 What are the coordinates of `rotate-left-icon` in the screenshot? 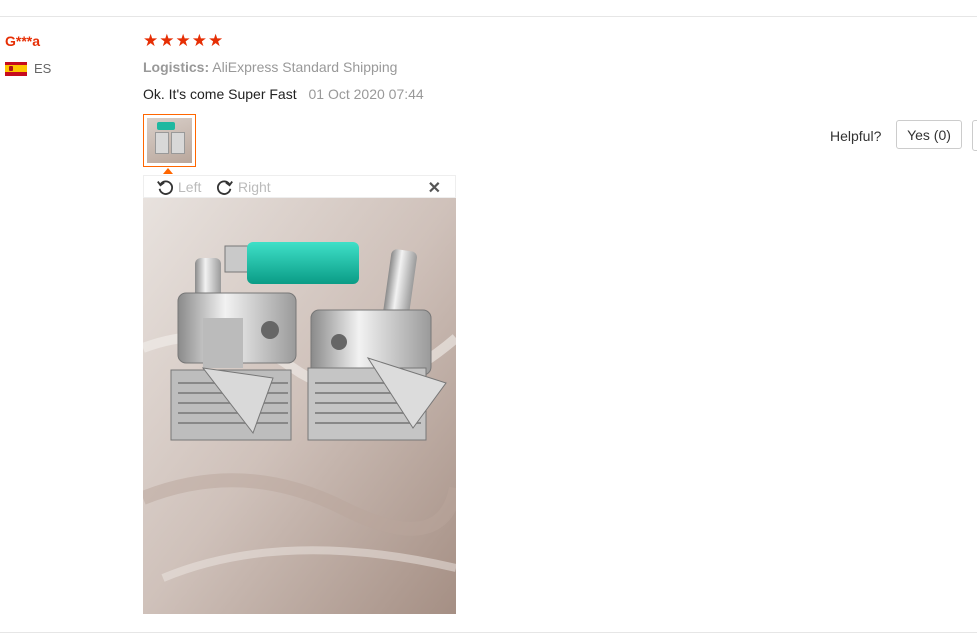 It's located at (165, 187).